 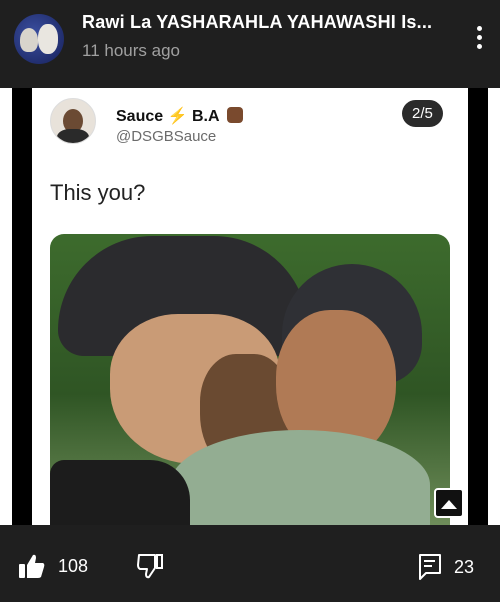 I want to click on like-button: 108, so click(x=53, y=566).